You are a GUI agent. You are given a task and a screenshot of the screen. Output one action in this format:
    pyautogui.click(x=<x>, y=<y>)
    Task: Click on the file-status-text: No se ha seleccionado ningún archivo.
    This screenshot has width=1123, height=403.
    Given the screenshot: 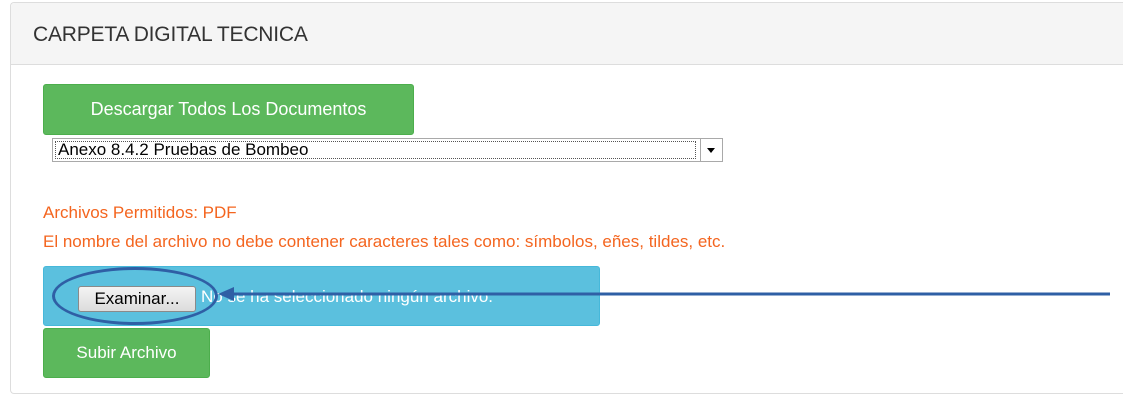 What is the action you would take?
    pyautogui.click(x=347, y=296)
    